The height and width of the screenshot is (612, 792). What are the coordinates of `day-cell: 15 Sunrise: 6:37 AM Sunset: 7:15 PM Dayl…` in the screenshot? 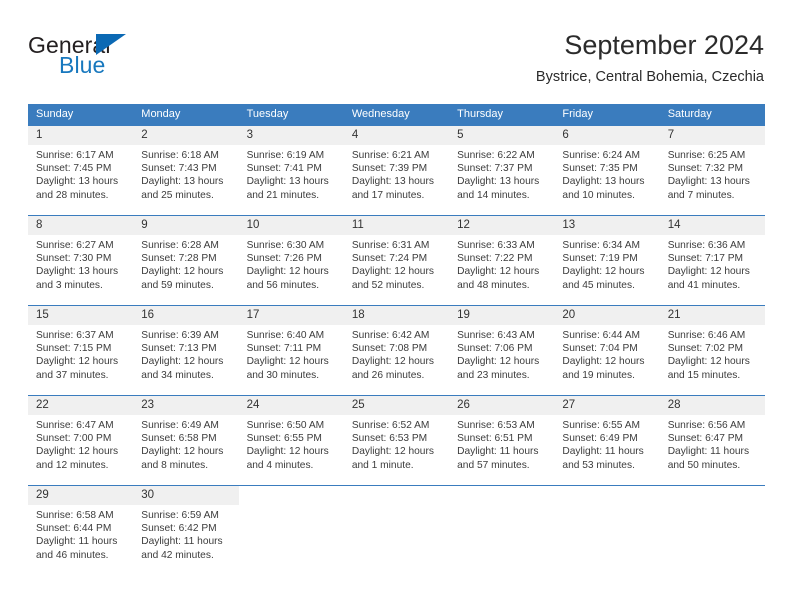 It's located at (81, 350).